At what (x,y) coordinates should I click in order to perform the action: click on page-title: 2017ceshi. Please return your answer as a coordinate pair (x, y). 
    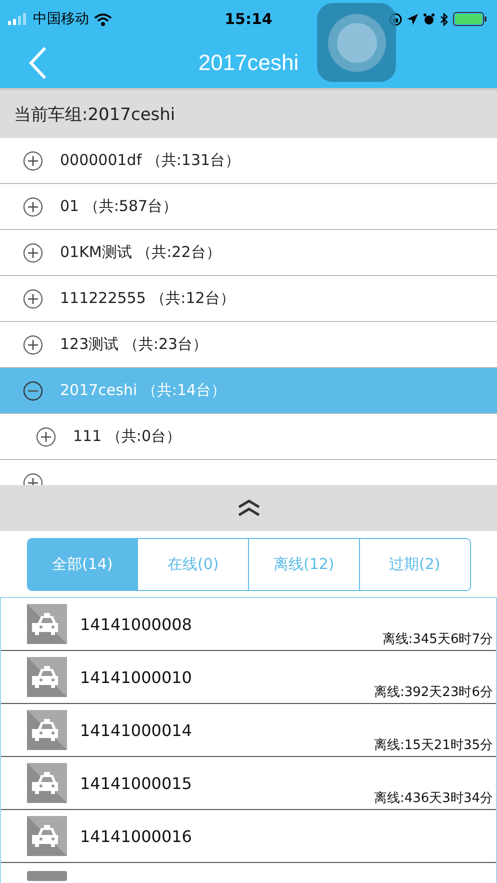
    Looking at the image, I should click on (248, 63).